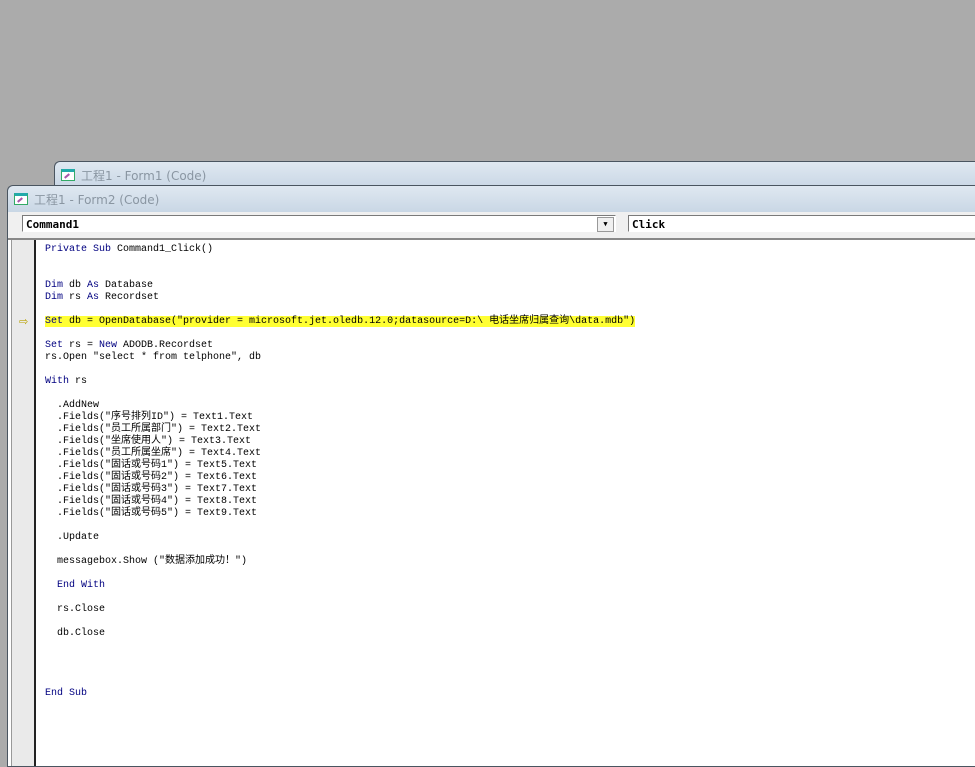 This screenshot has width=975, height=767. Describe the element at coordinates (340, 502) in the screenshot. I see `code-line: .Fields("固话或号码4") = Text8.Text` at that location.